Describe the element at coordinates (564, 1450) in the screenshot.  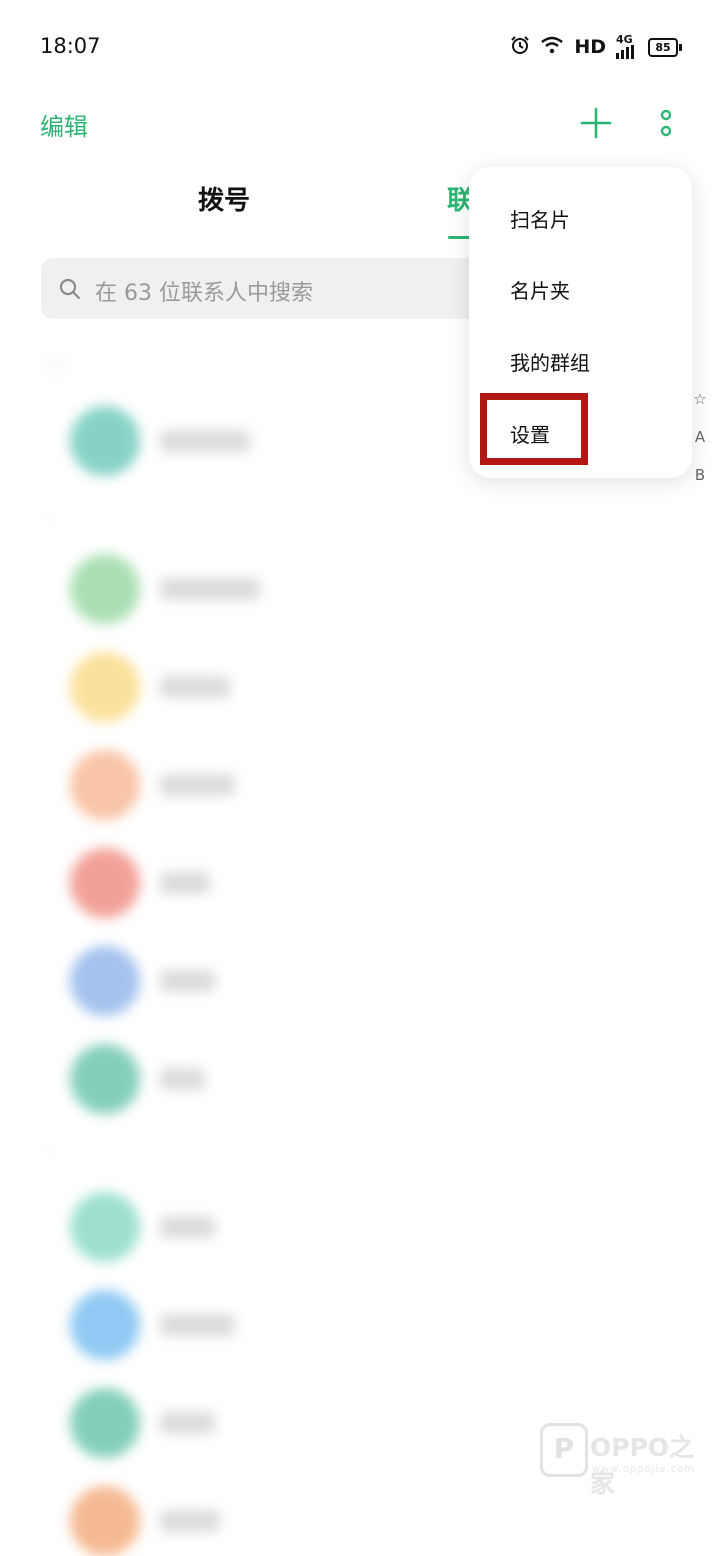
I see `watermark-logo-icon: P` at that location.